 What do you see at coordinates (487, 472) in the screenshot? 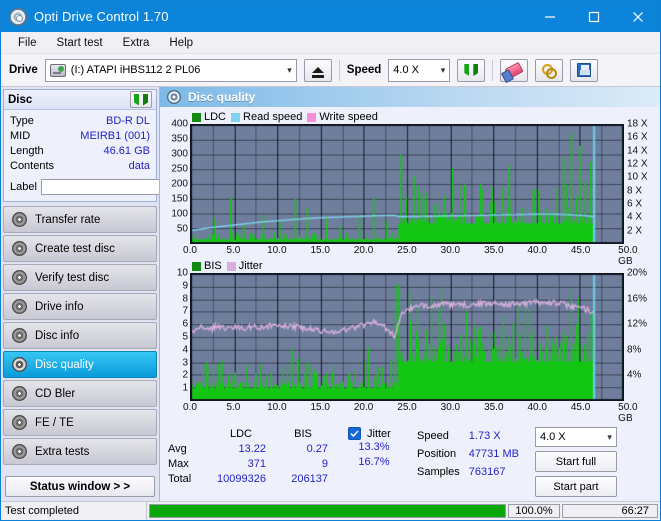
I see `samples-value: 763167` at bounding box center [487, 472].